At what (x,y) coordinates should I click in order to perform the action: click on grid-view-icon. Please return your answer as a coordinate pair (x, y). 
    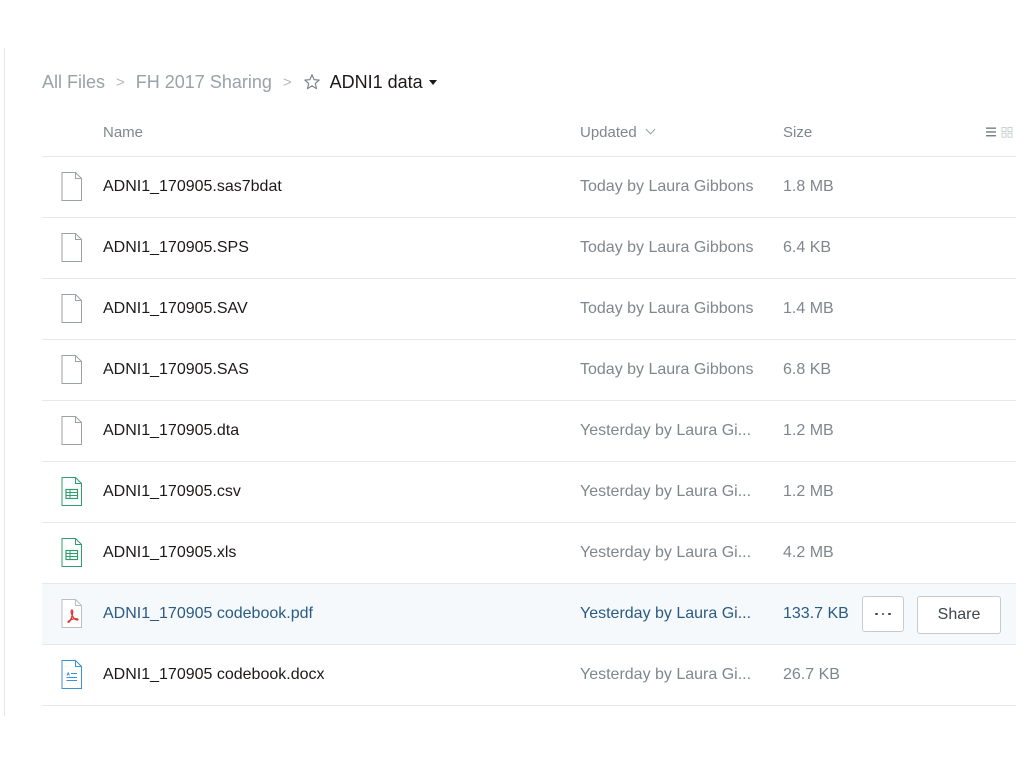
    Looking at the image, I should click on (1007, 132).